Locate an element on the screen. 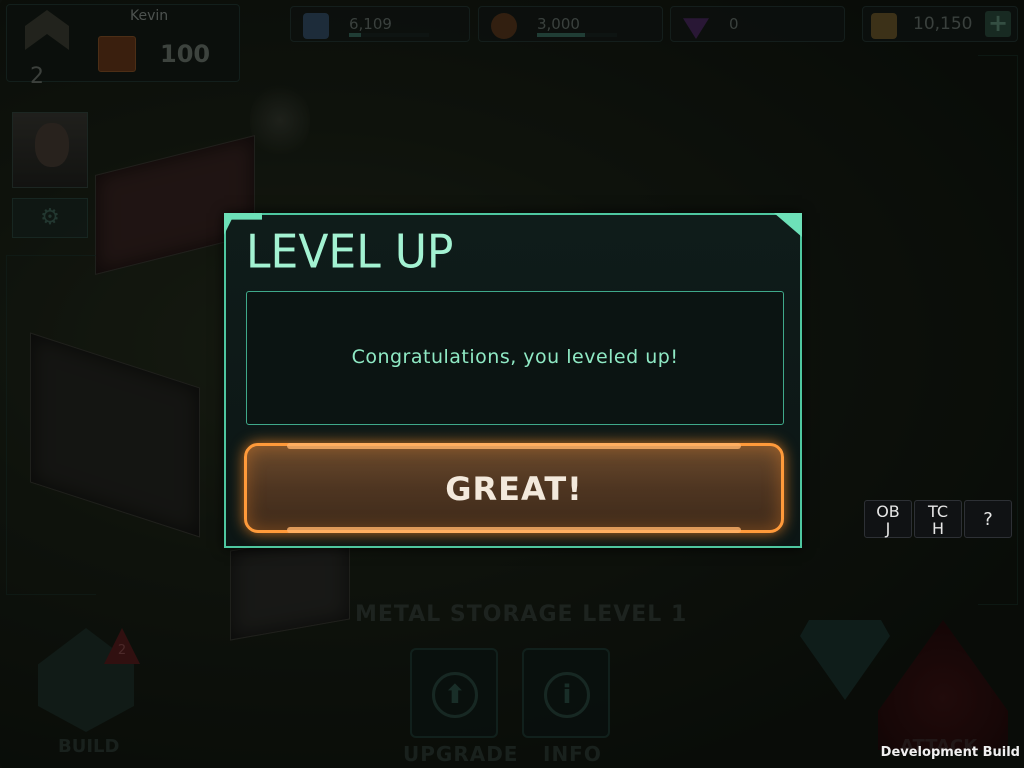 The height and width of the screenshot is (768, 1024). message-box: Congratulations, you leveled up! is located at coordinates (515, 358).